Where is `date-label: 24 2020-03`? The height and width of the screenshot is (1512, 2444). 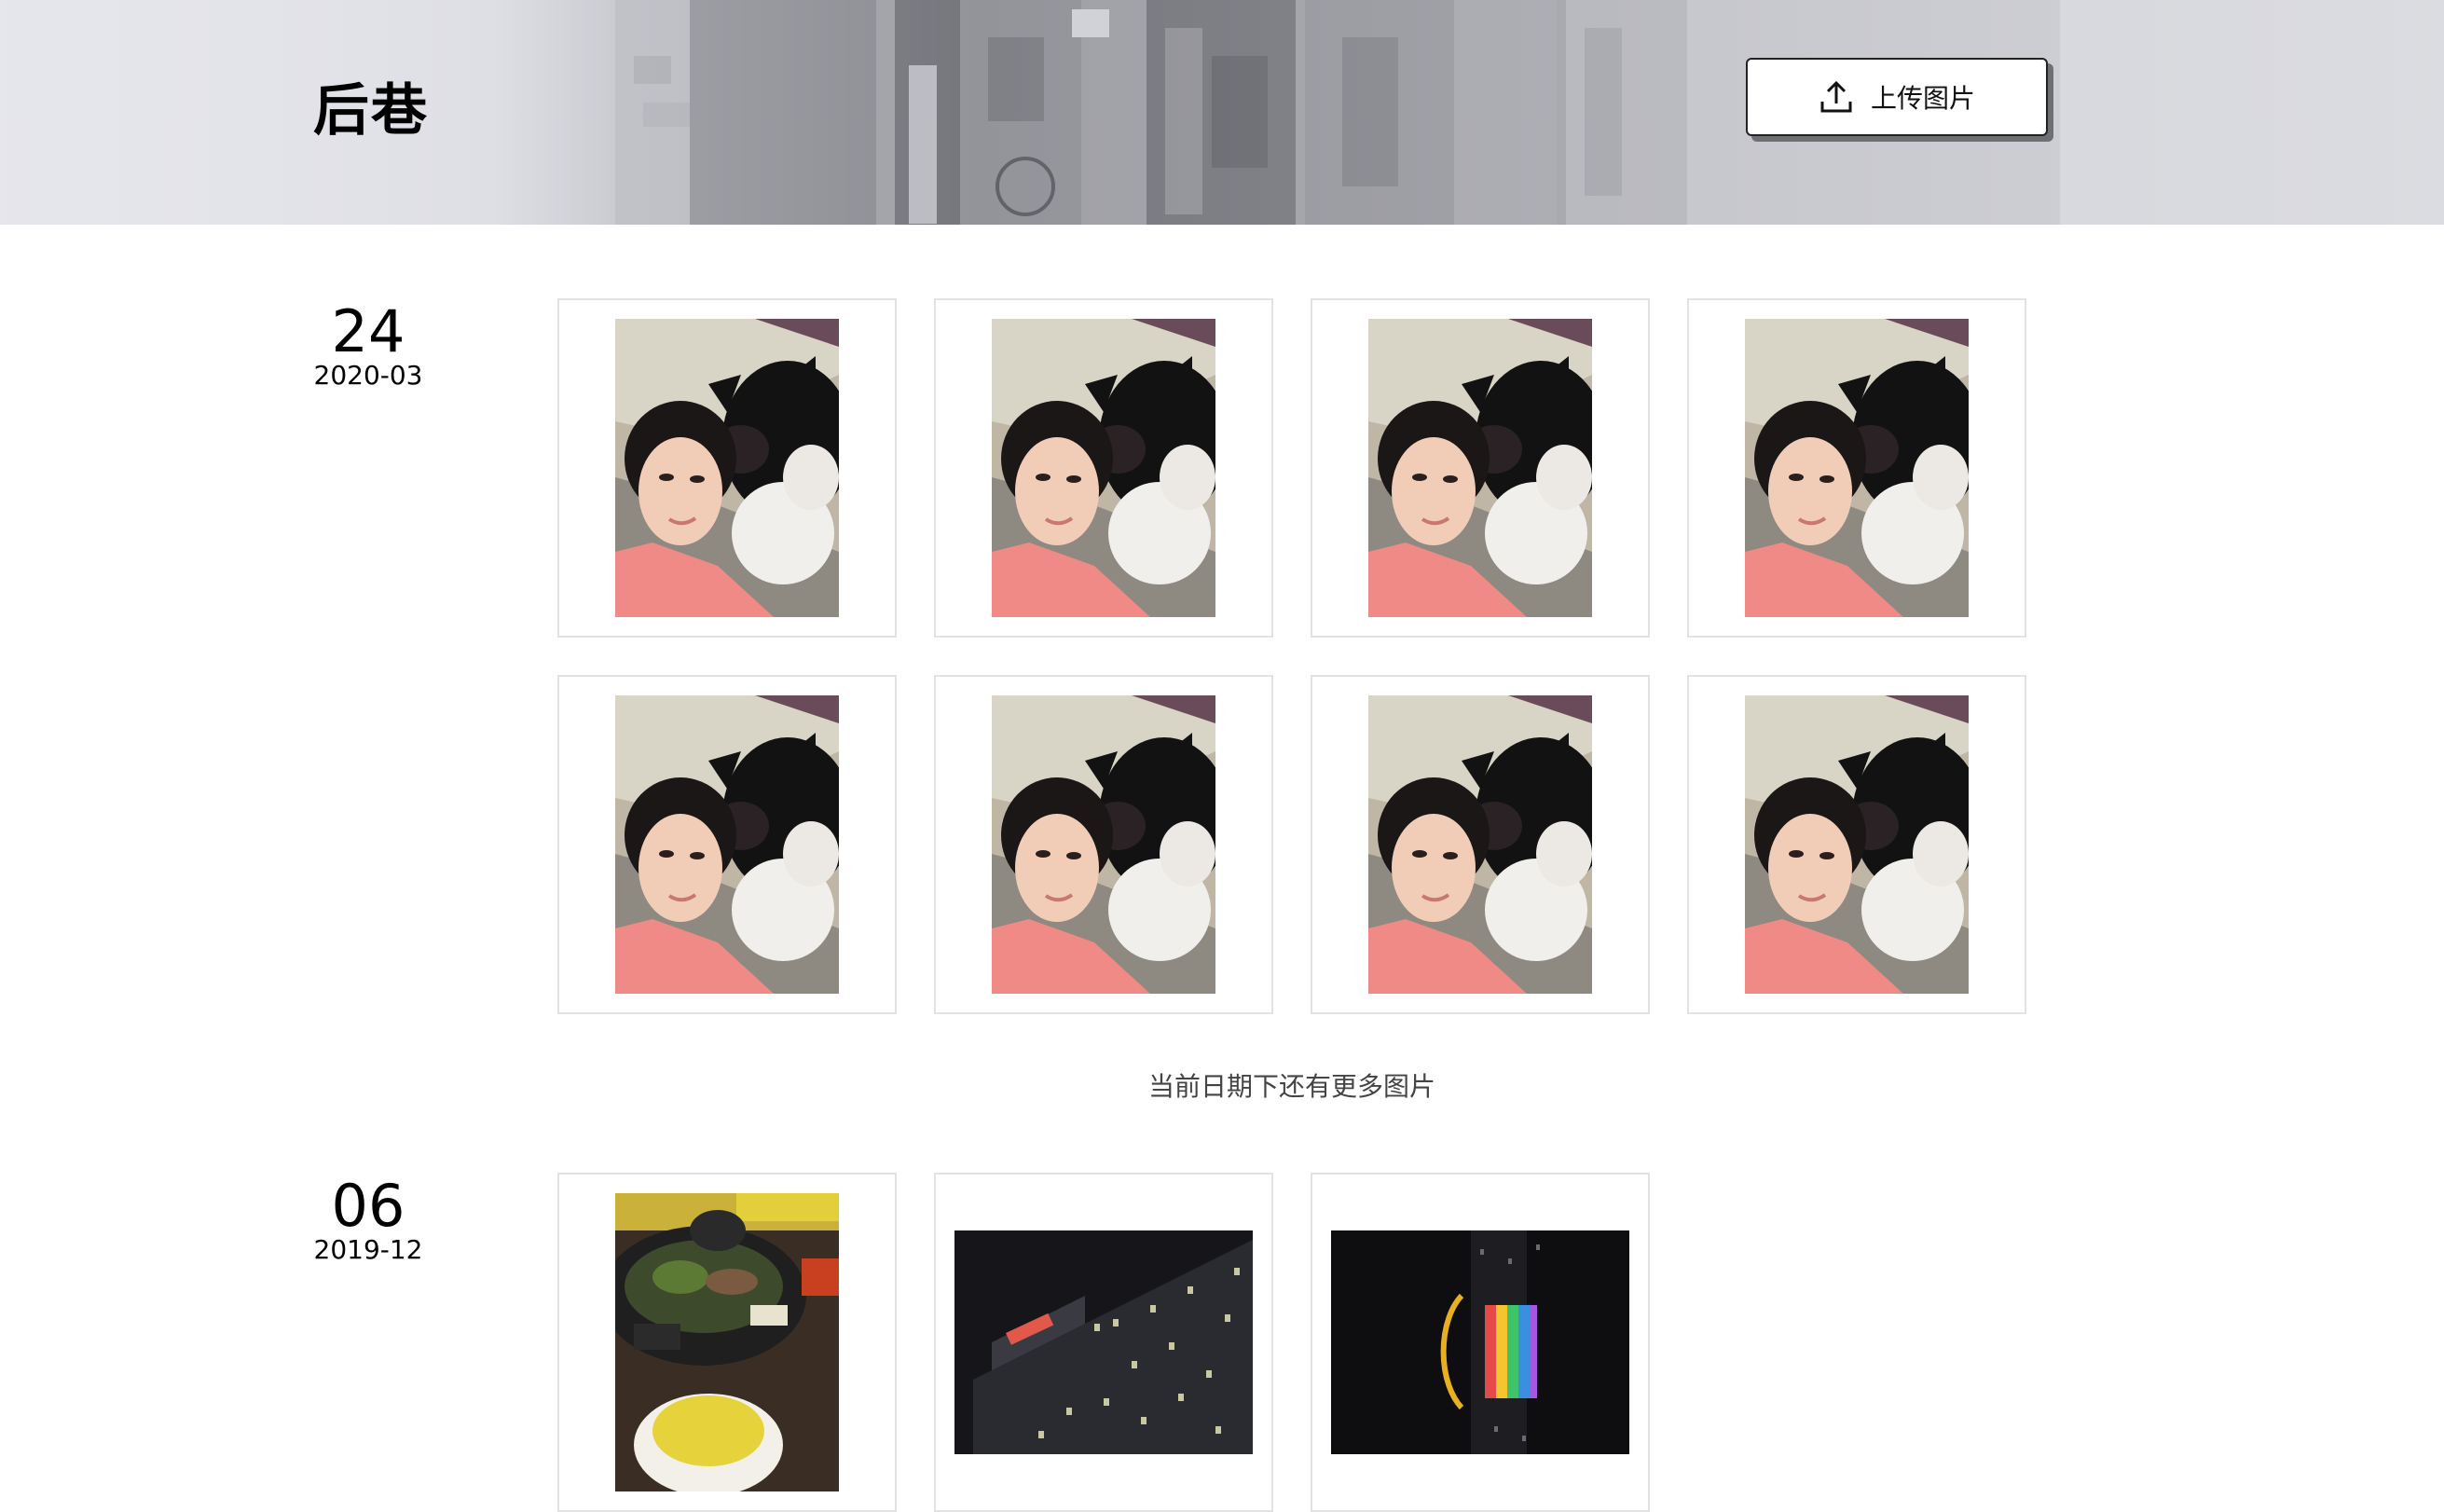
date-label: 24 2020-03 is located at coordinates (368, 344).